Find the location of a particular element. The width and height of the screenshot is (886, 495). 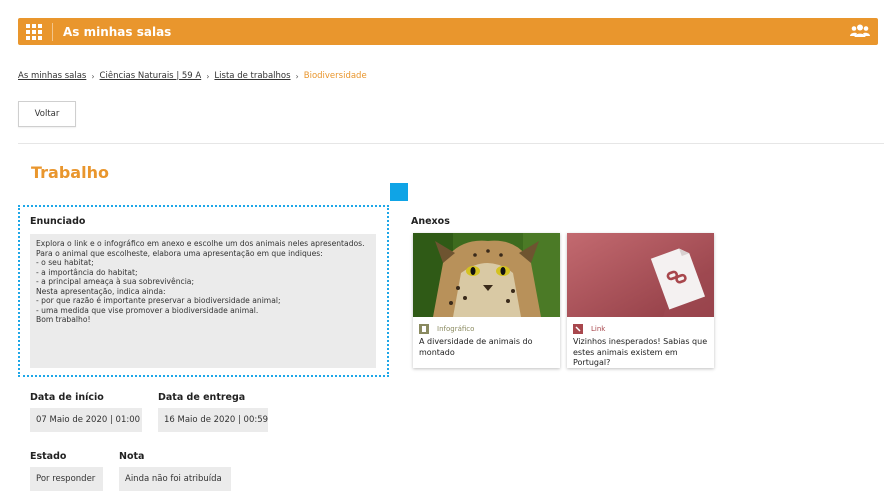

enunciado-line: - o seu habitat; is located at coordinates (65, 262).